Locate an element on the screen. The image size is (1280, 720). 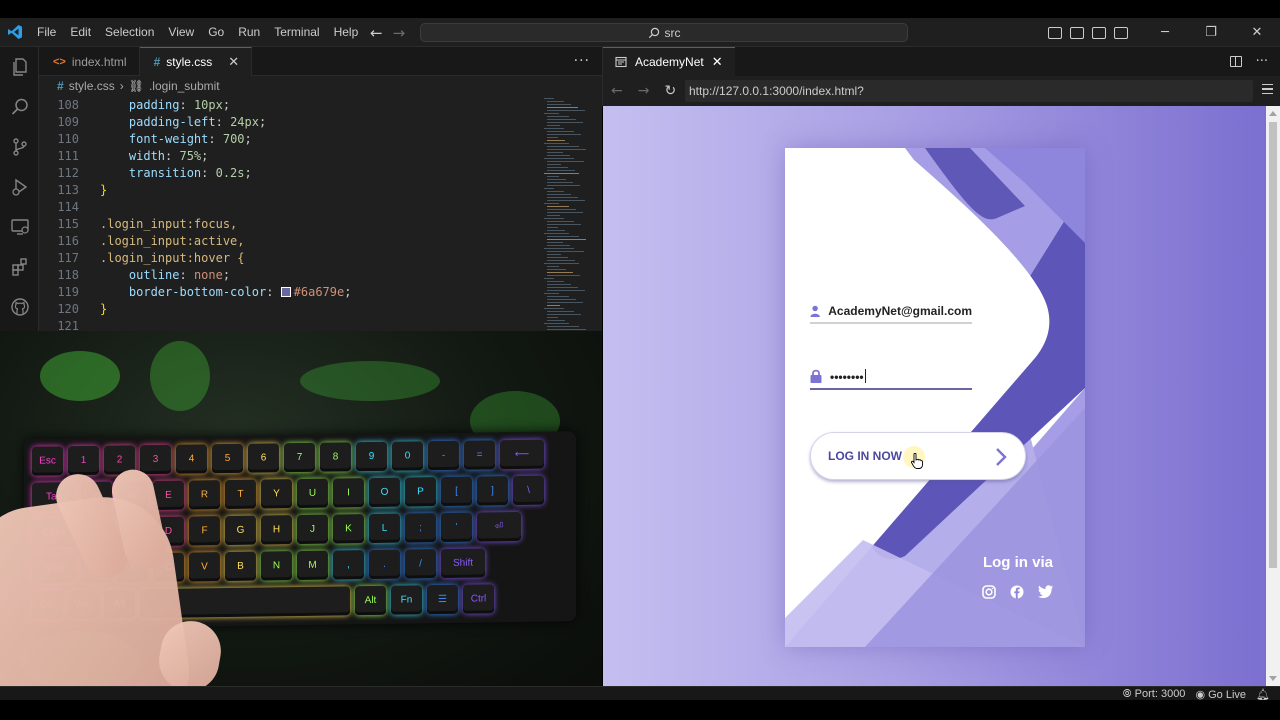
editor-tab-bar: <> index.html # style.css ✕ ··· is located at coordinates (320, 61).